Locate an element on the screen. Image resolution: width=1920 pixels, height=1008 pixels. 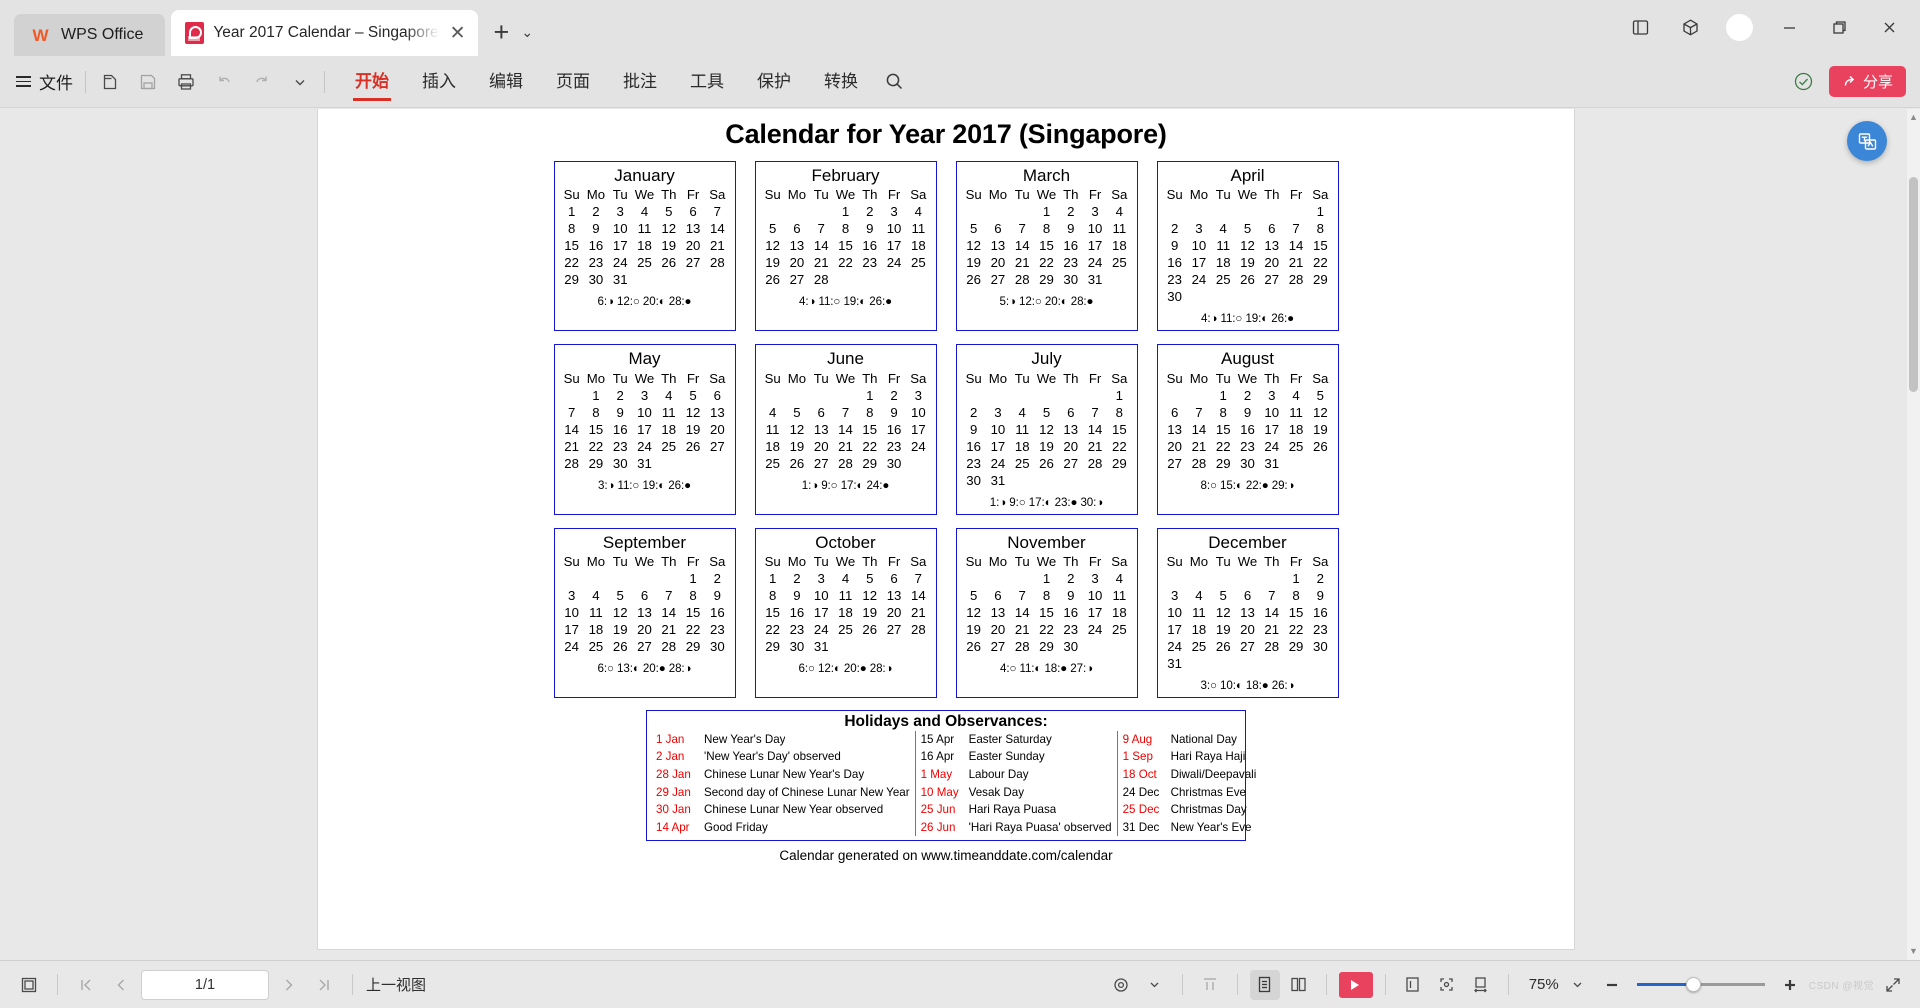
user-avatar is located at coordinates (1739, 27).